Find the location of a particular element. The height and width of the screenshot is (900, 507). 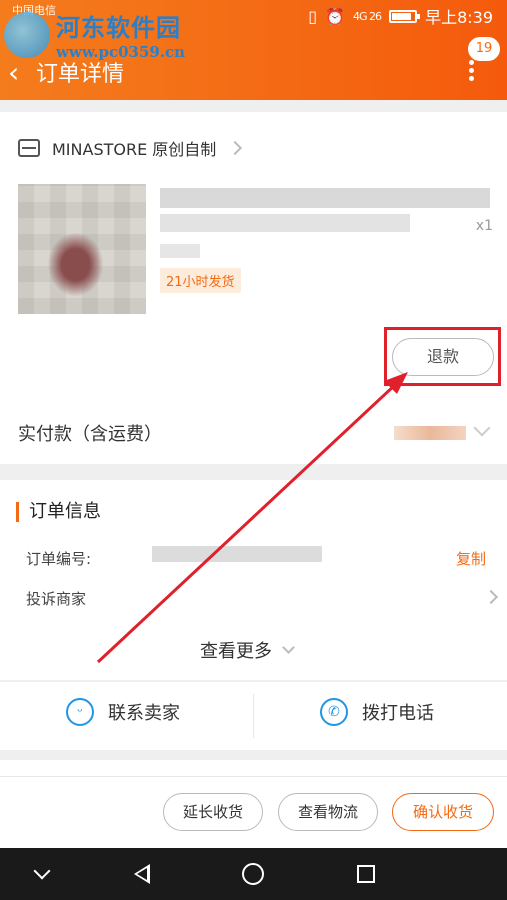

battery-icon is located at coordinates (405, 16).